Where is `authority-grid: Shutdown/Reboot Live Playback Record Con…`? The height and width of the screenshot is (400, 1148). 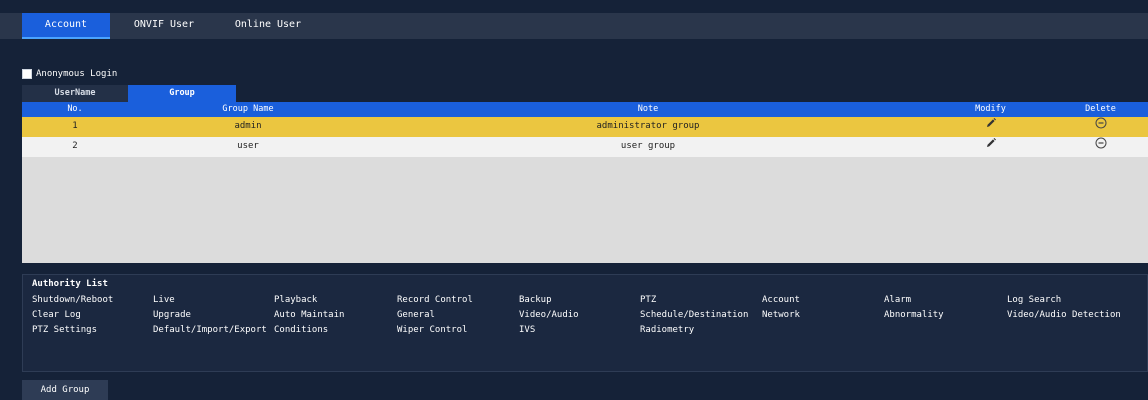
authority-grid: Shutdown/Reboot Live Playback Record Con… is located at coordinates (587, 317).